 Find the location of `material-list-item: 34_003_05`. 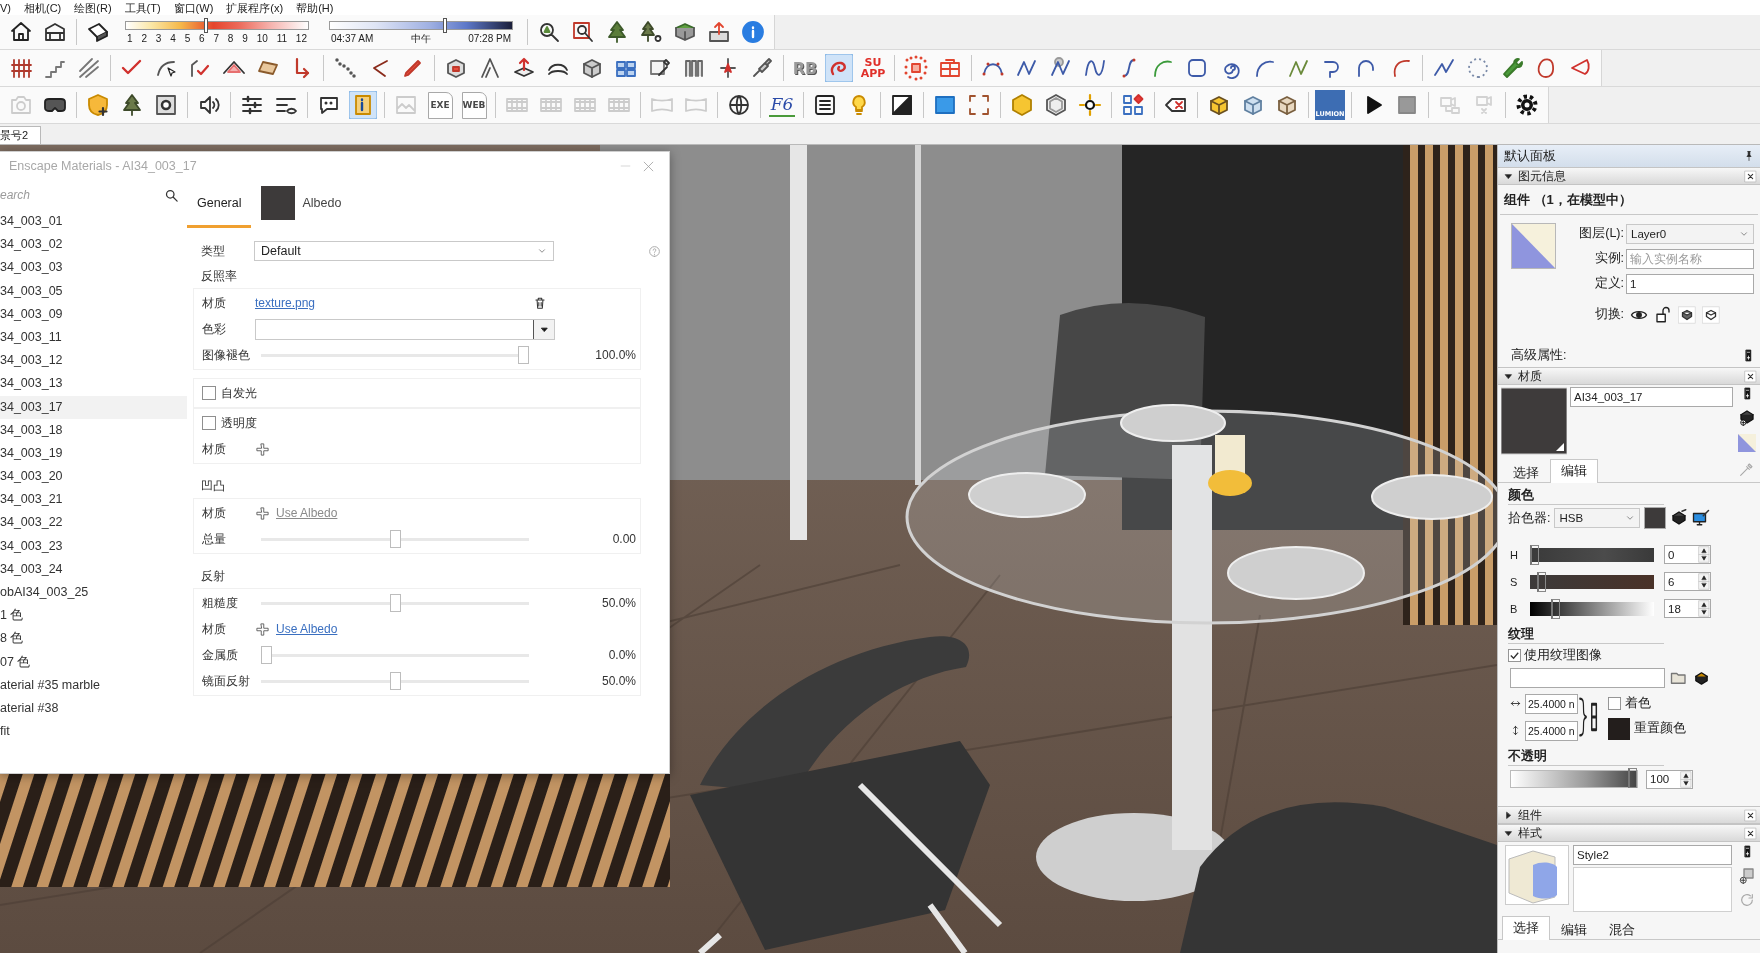

material-list-item: 34_003_05 is located at coordinates (93, 291).